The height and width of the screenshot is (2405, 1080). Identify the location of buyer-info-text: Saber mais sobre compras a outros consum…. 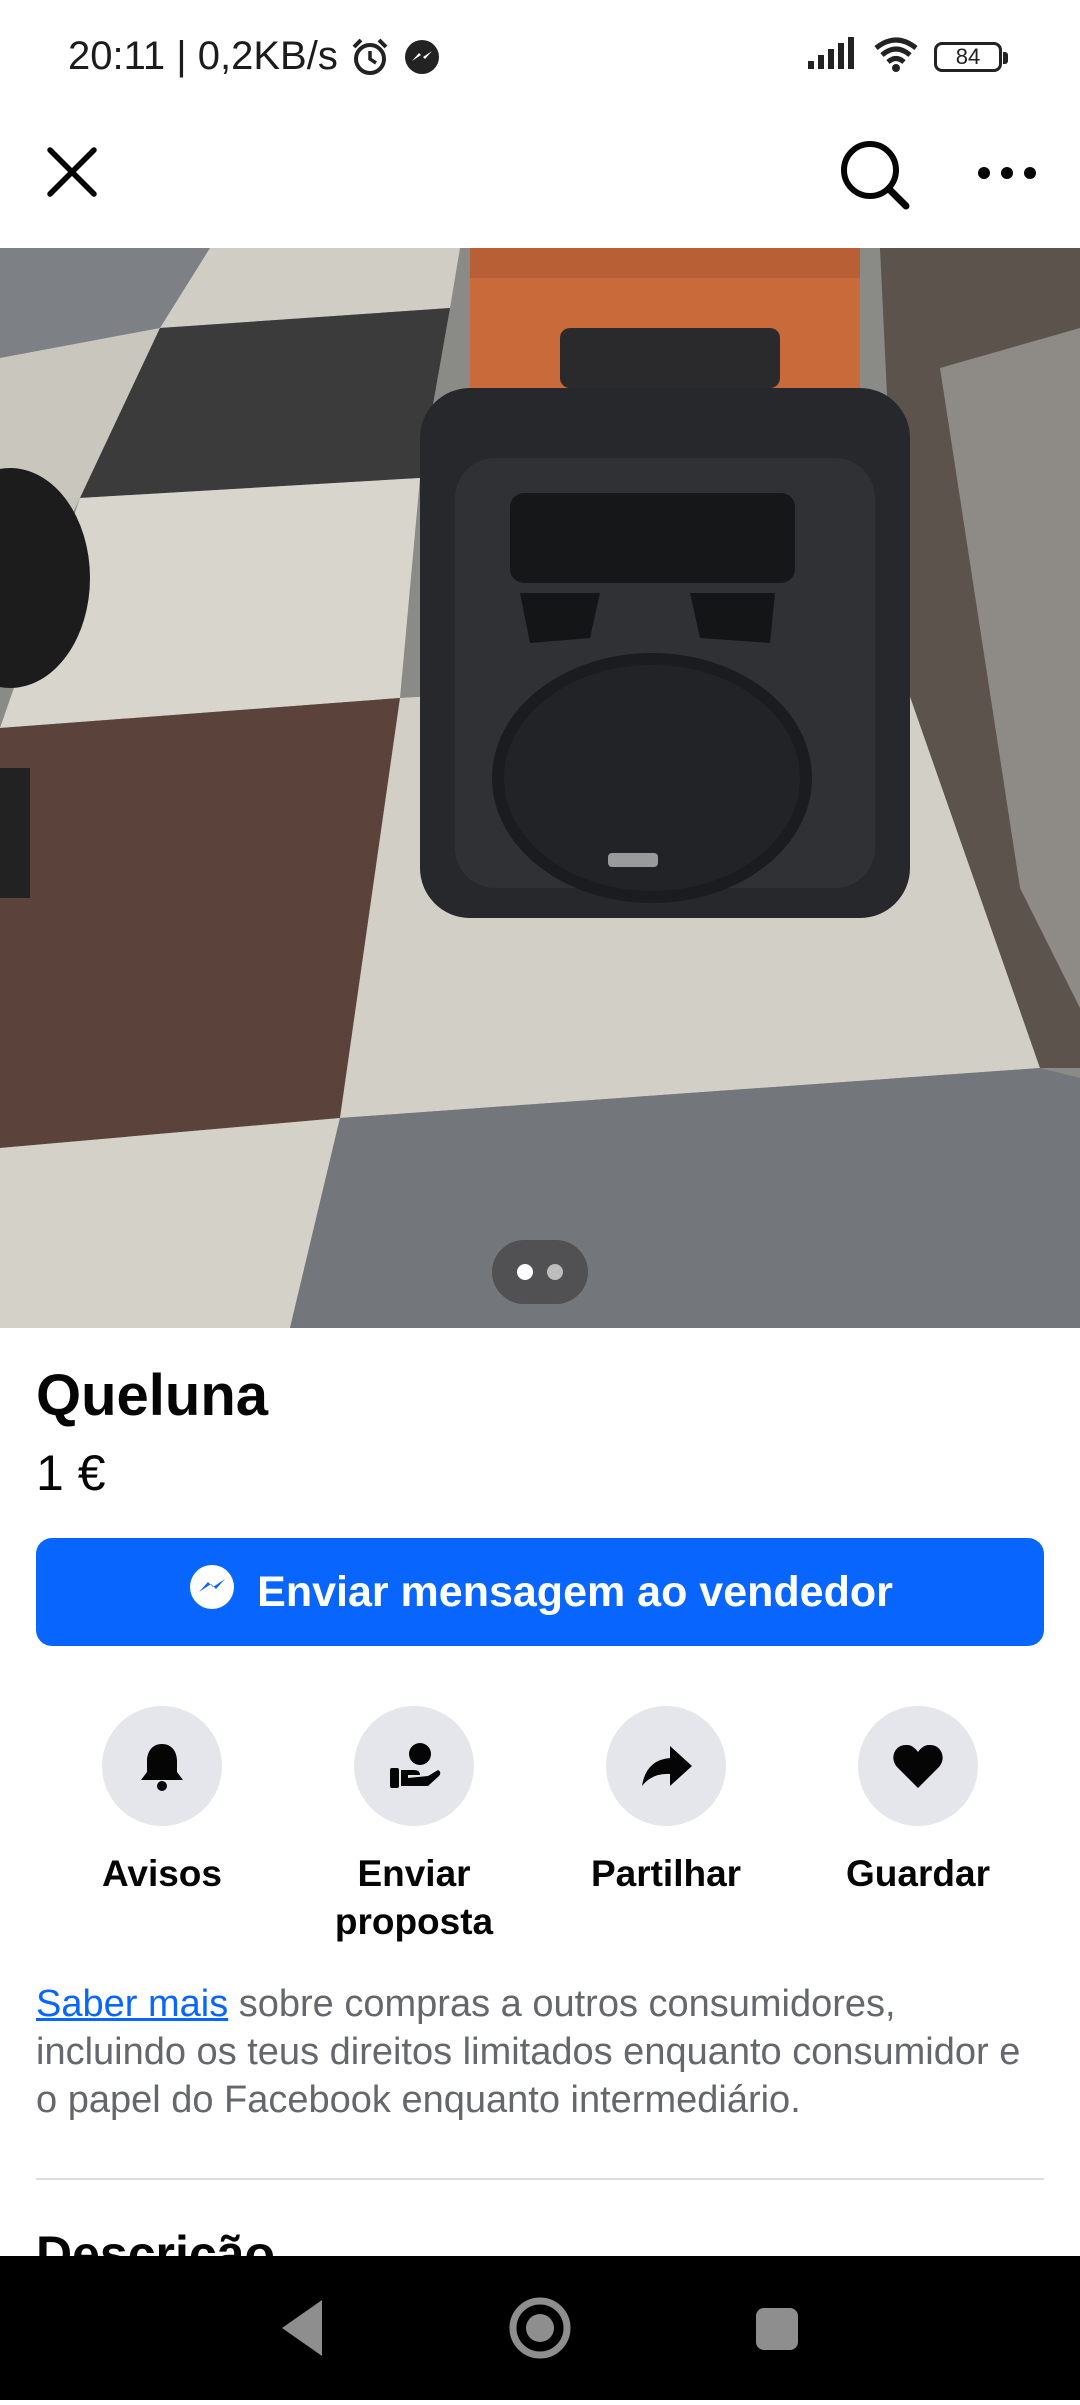
(541, 2052).